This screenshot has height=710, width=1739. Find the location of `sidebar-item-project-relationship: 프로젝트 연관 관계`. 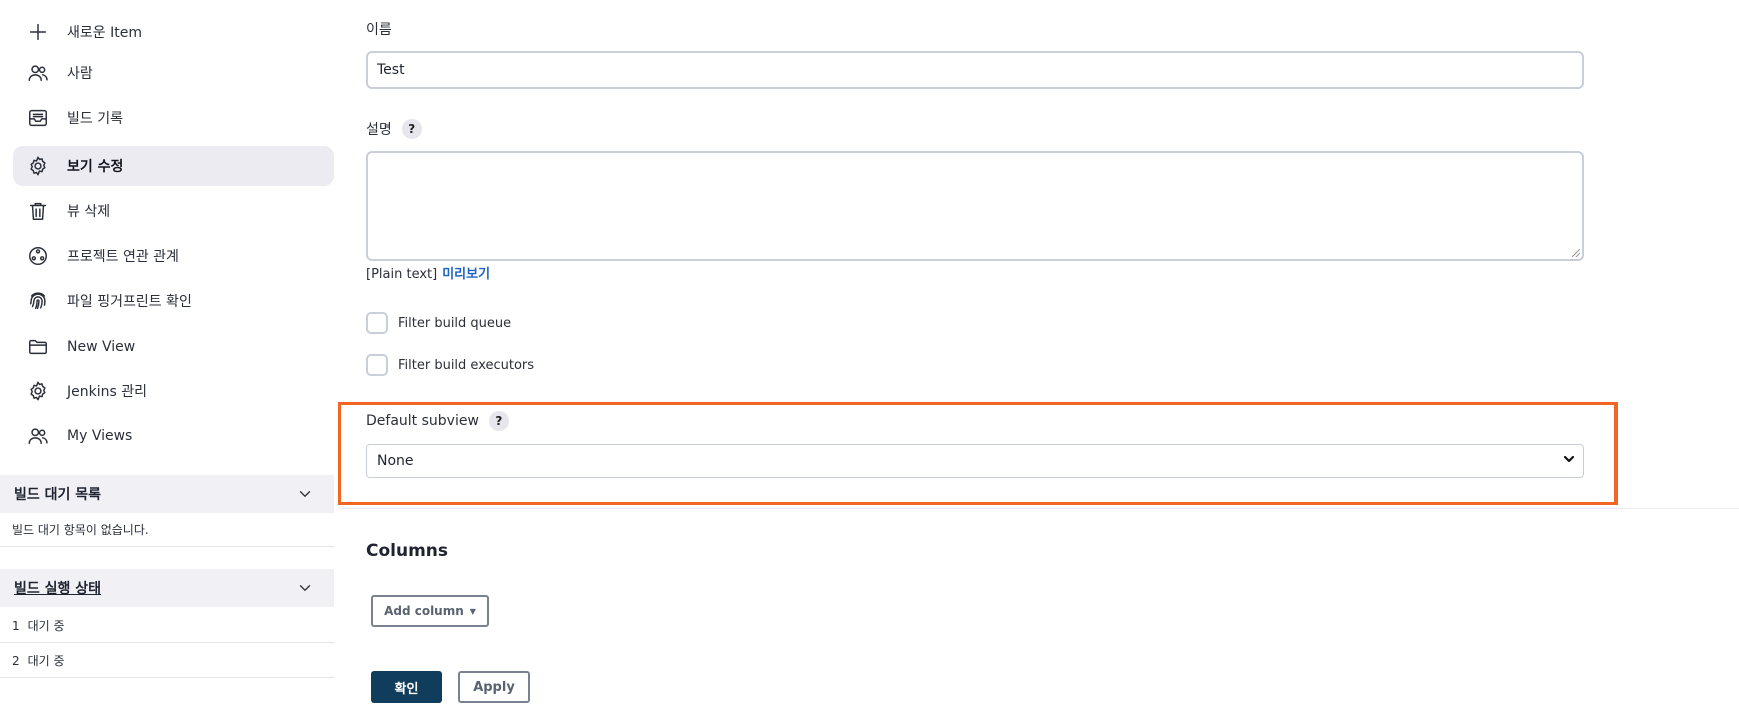

sidebar-item-project-relationship: 프로젝트 연관 관계 is located at coordinates (173, 256).